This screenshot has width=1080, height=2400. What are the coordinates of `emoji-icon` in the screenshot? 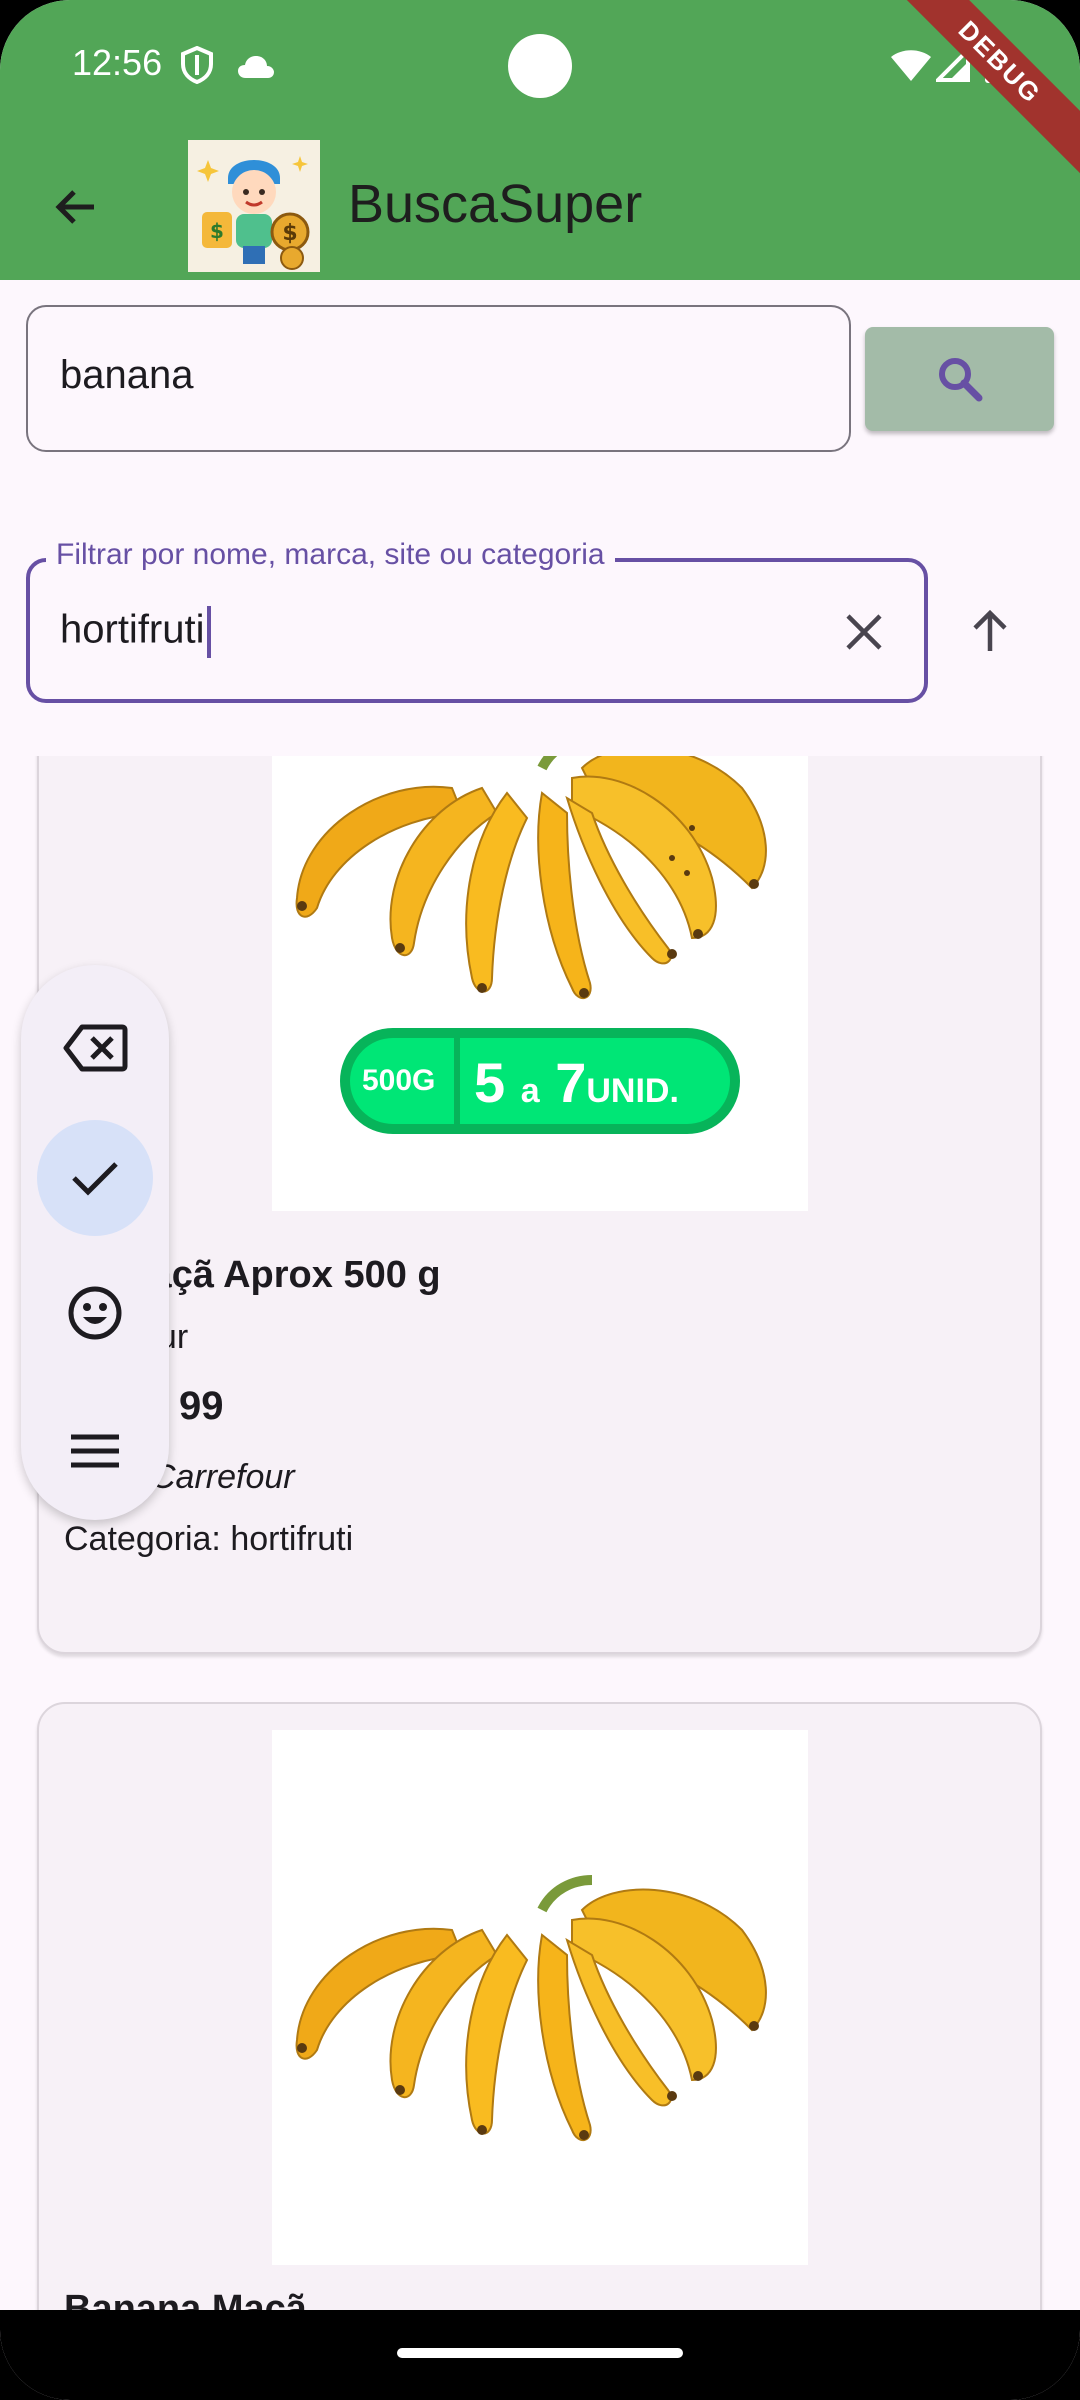 It's located at (95, 1313).